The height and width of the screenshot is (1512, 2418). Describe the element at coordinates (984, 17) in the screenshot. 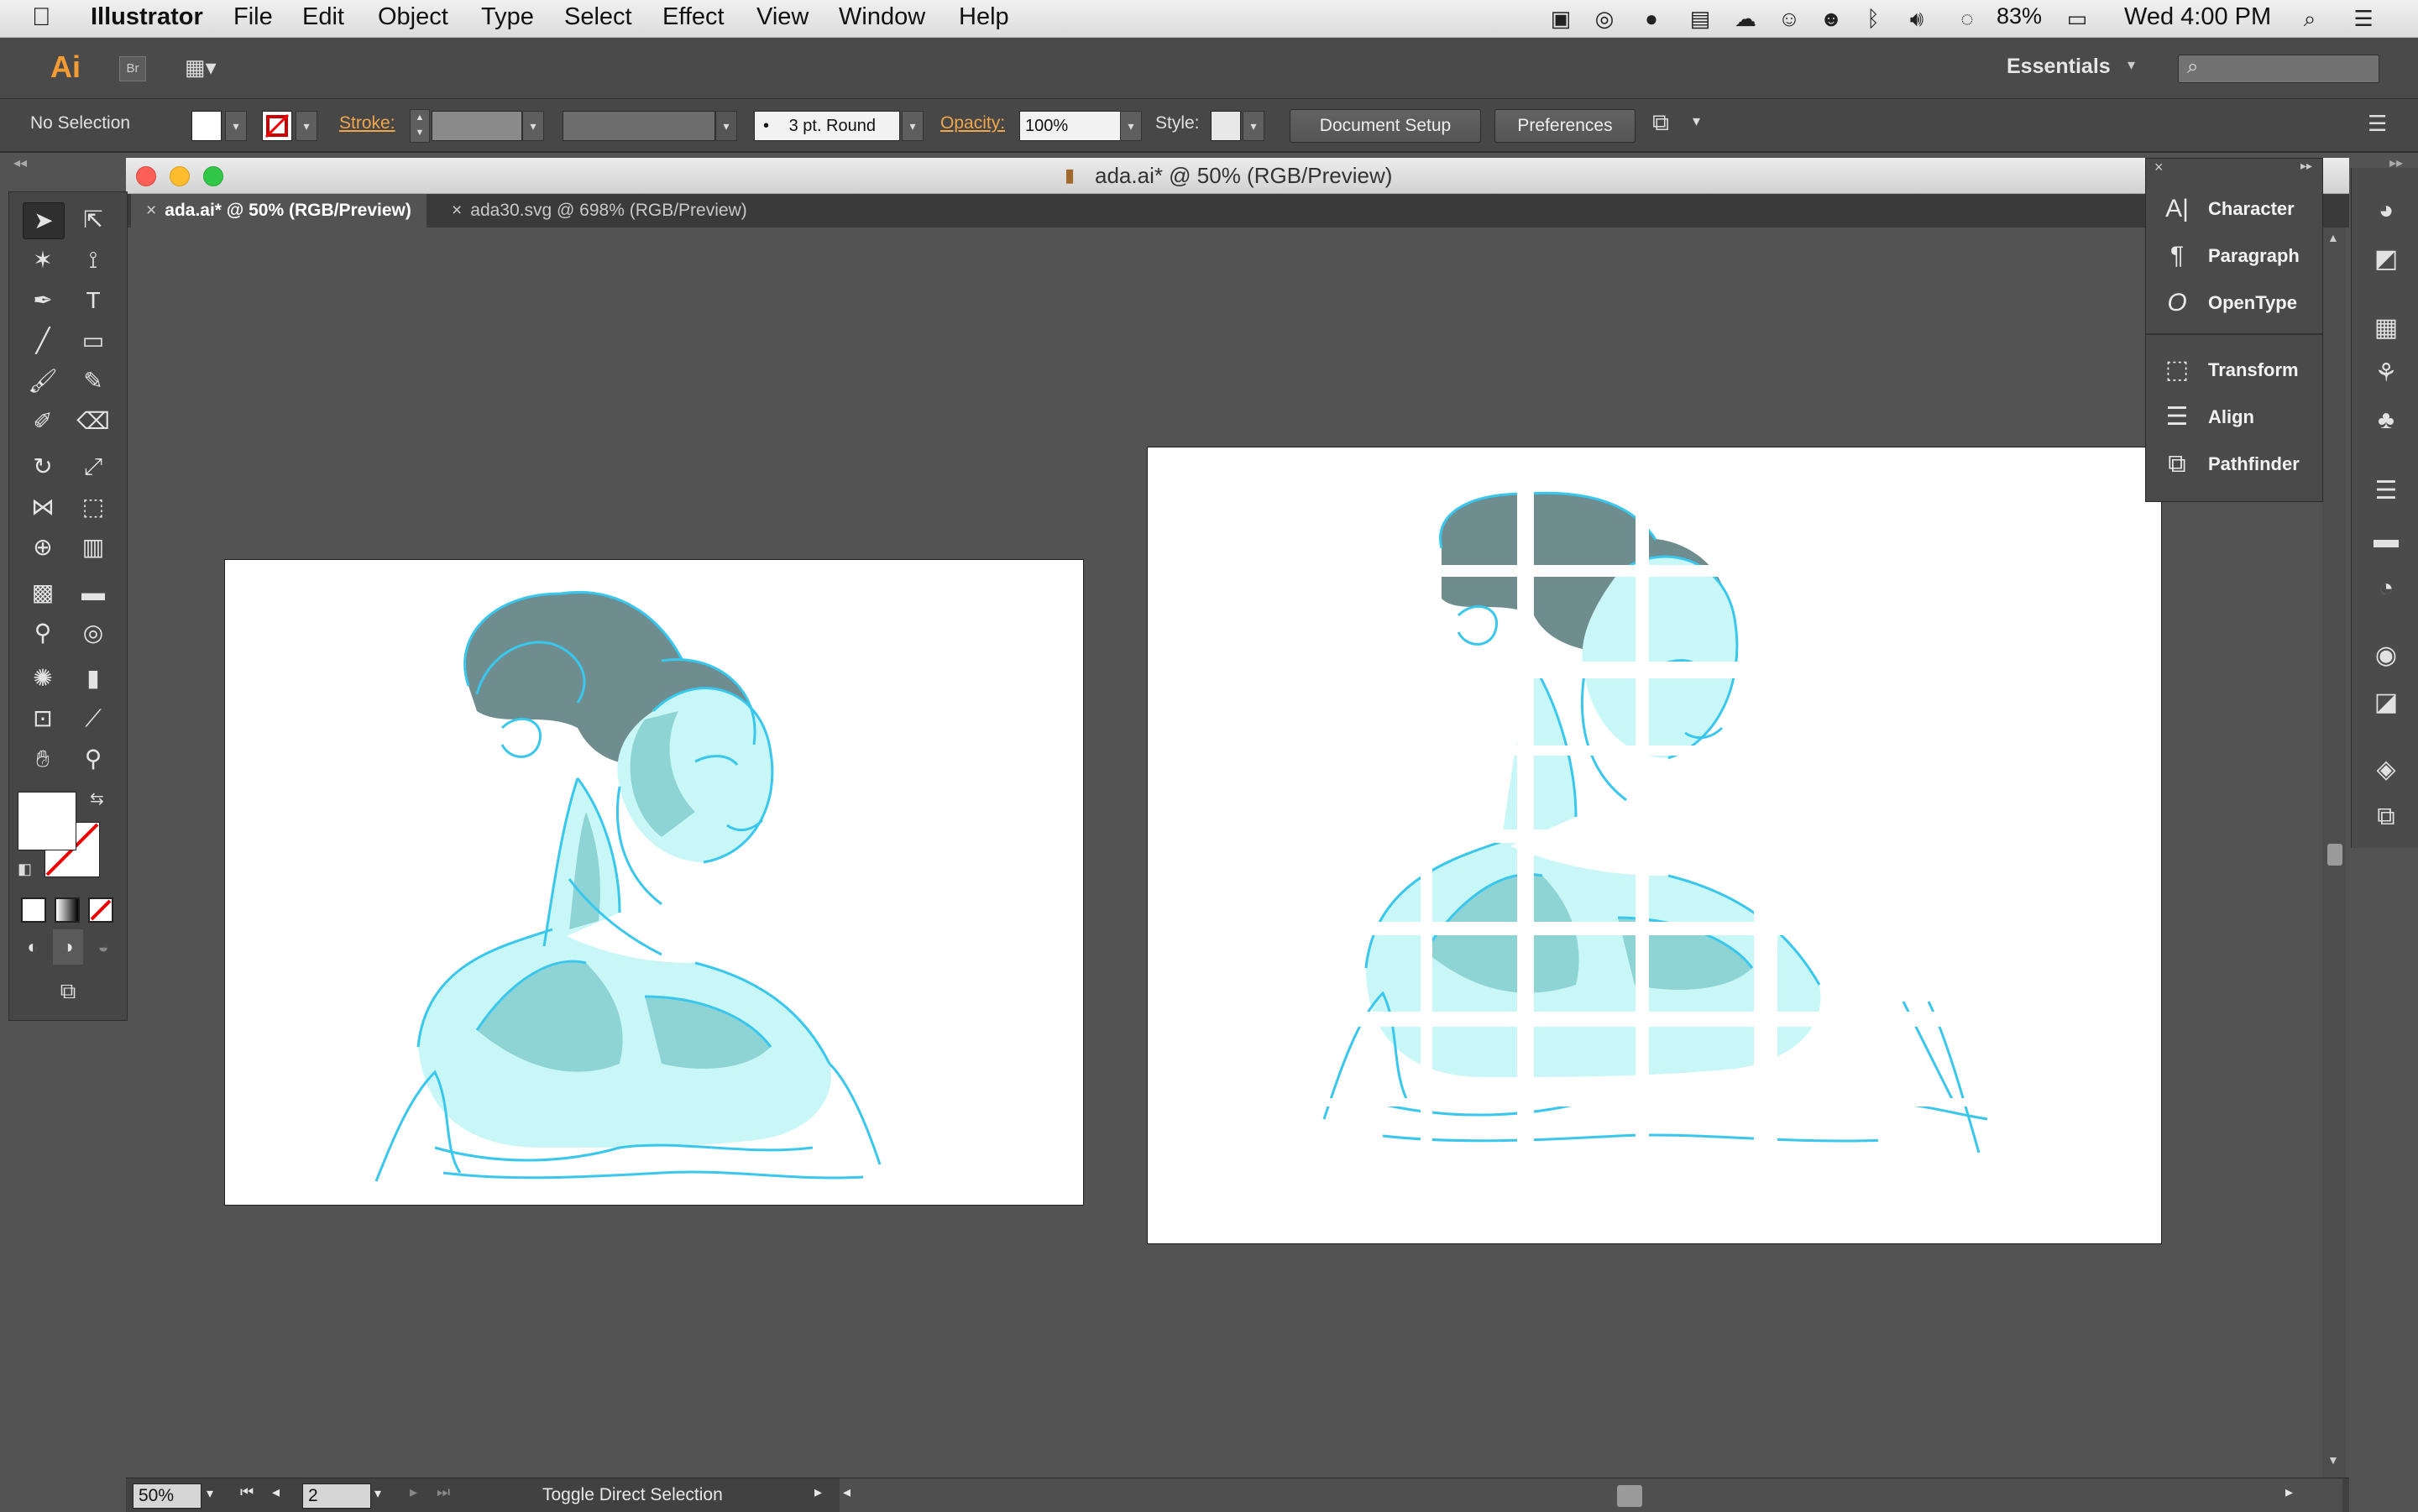

I see `menu-help: Help` at that location.